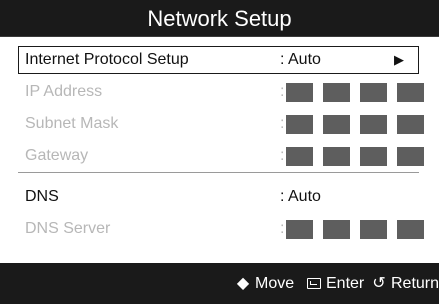  I want to click on enter-hint: Enter, so click(335, 283).